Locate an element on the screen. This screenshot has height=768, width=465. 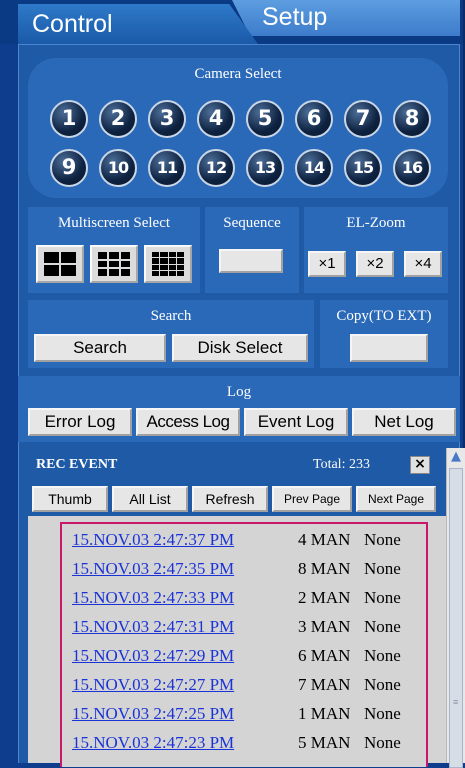
sequence-button is located at coordinates (251, 261).